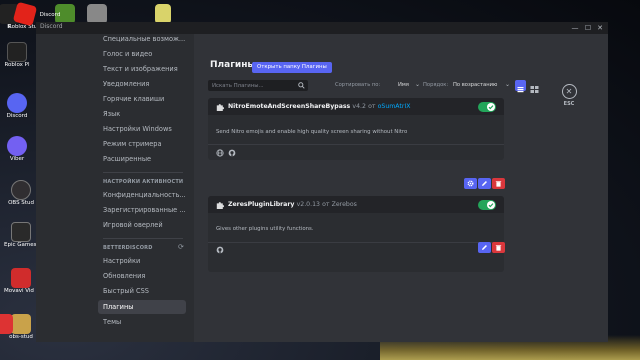  What do you see at coordinates (534, 89) in the screenshot?
I see `grid-view-icon` at bounding box center [534, 89].